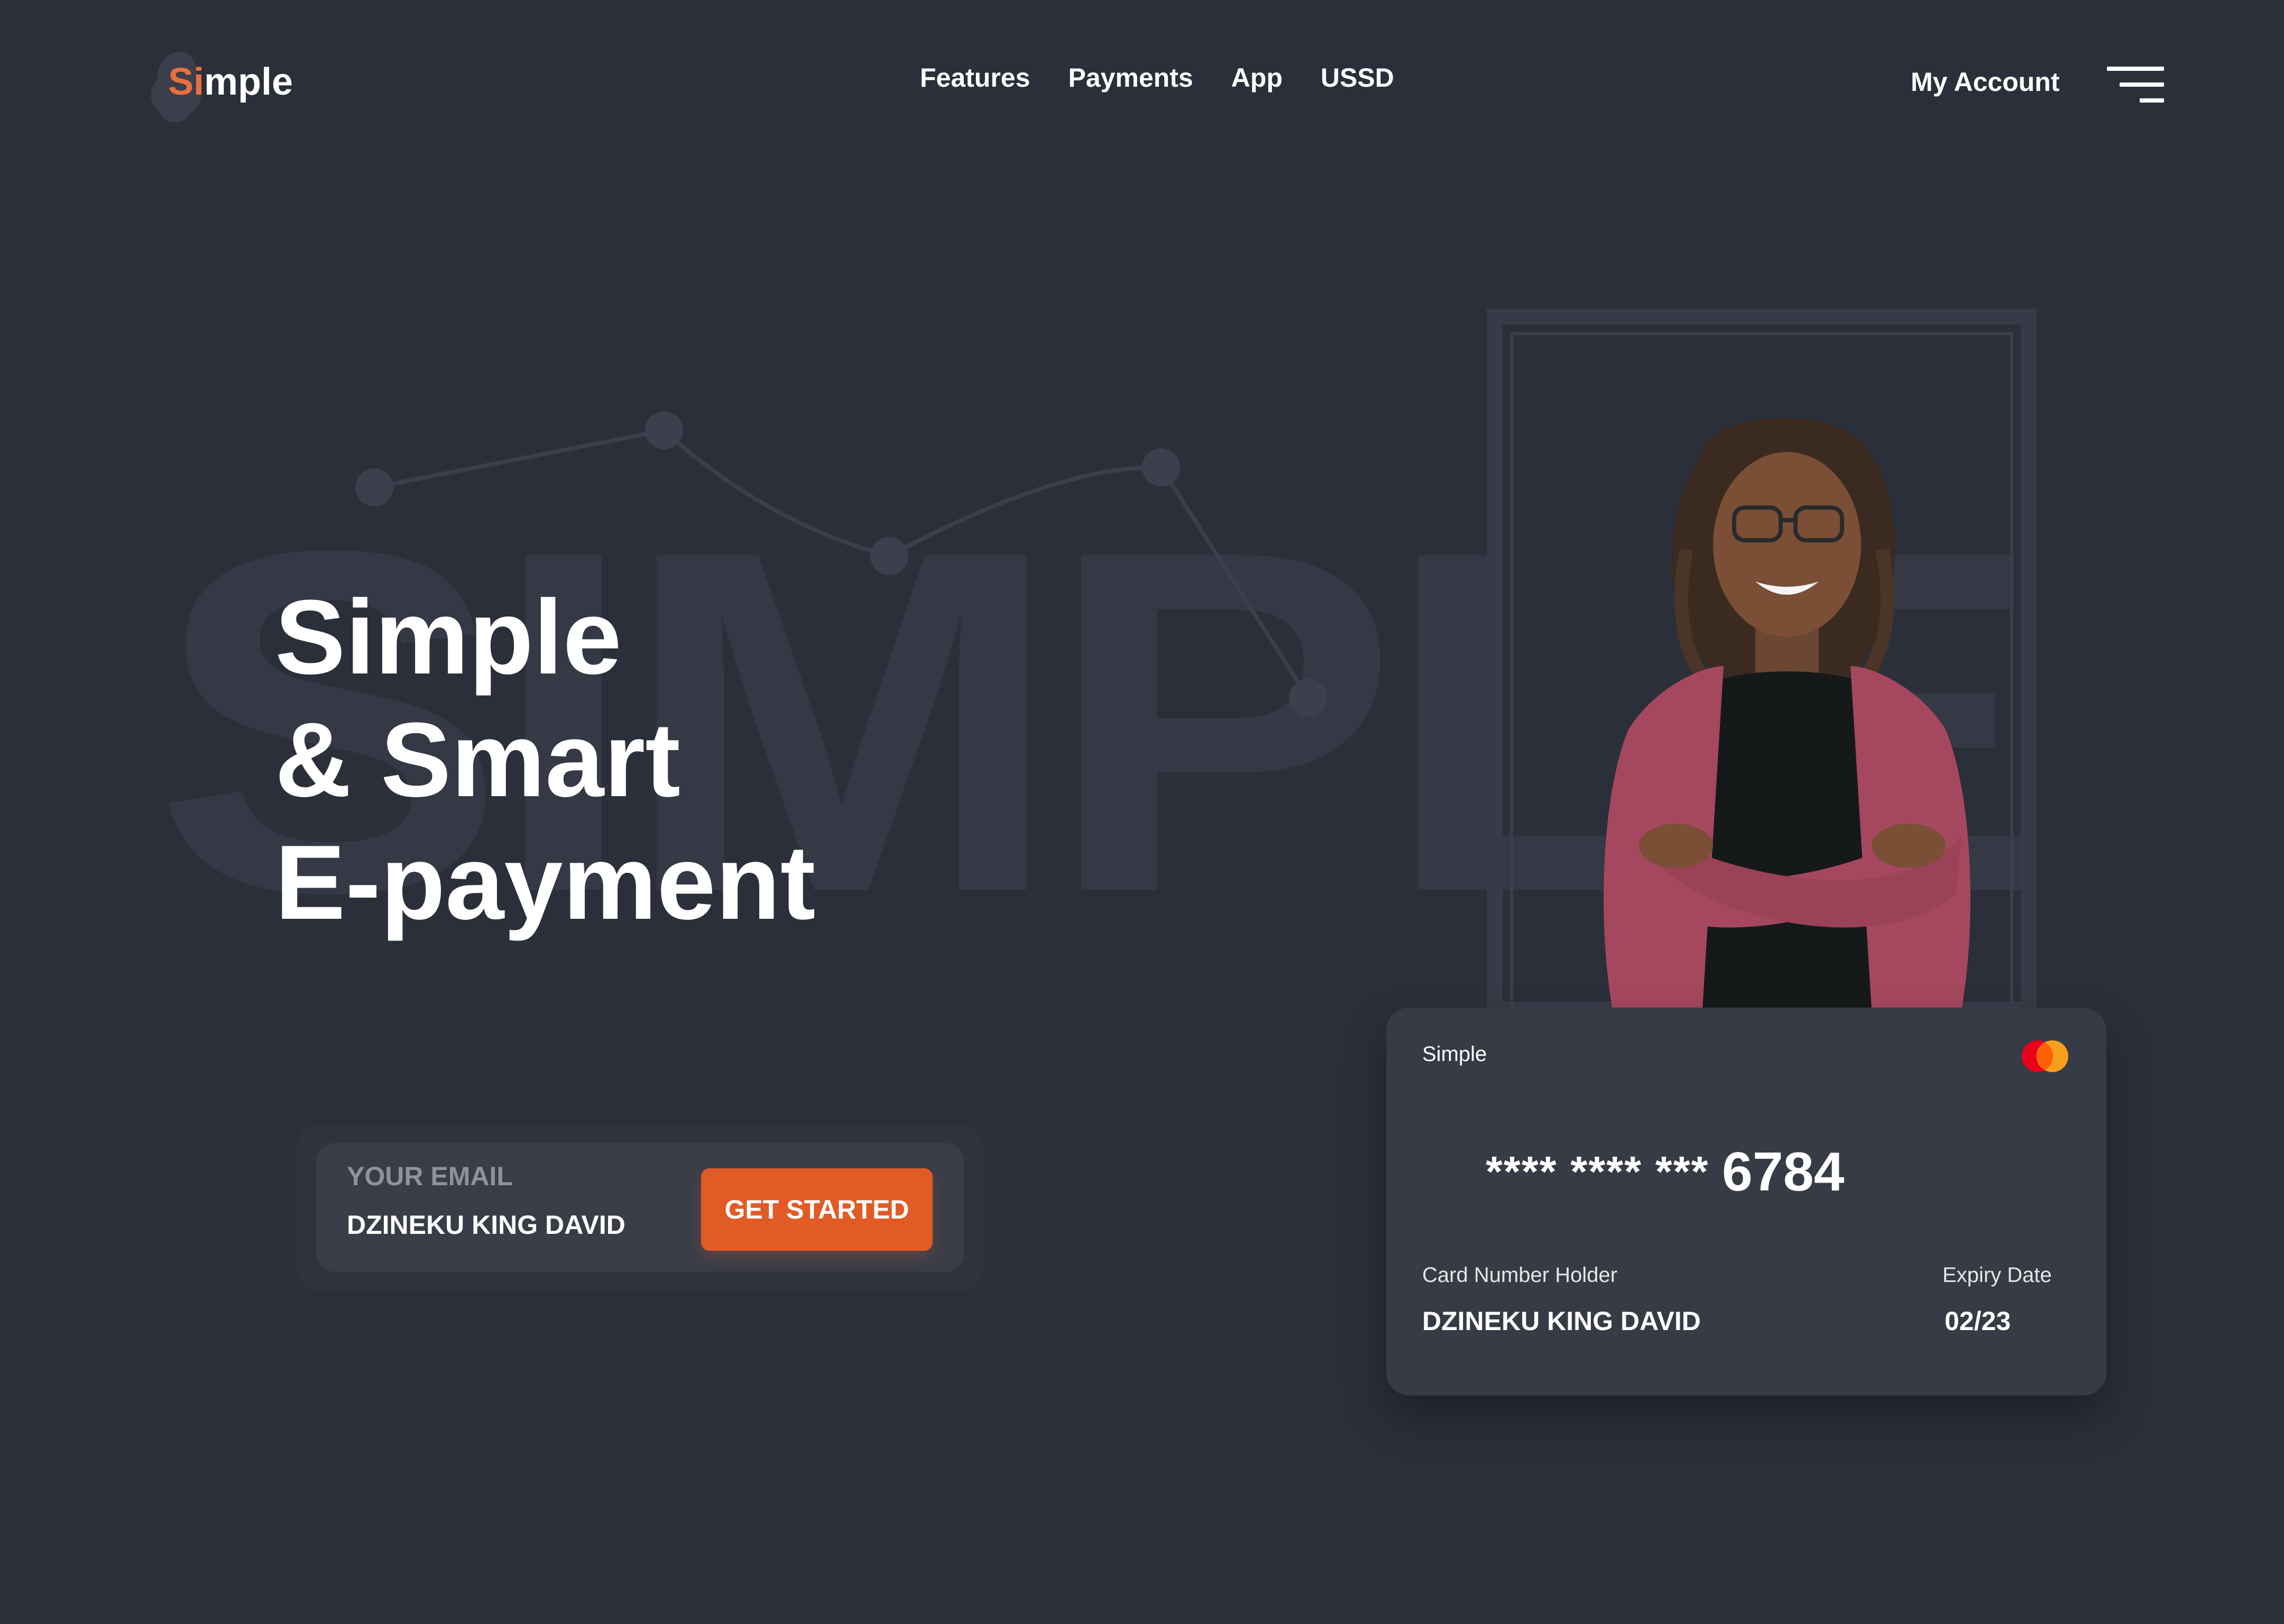 This screenshot has height=1624, width=2284. I want to click on mastercard-icon, so click(2045, 1056).